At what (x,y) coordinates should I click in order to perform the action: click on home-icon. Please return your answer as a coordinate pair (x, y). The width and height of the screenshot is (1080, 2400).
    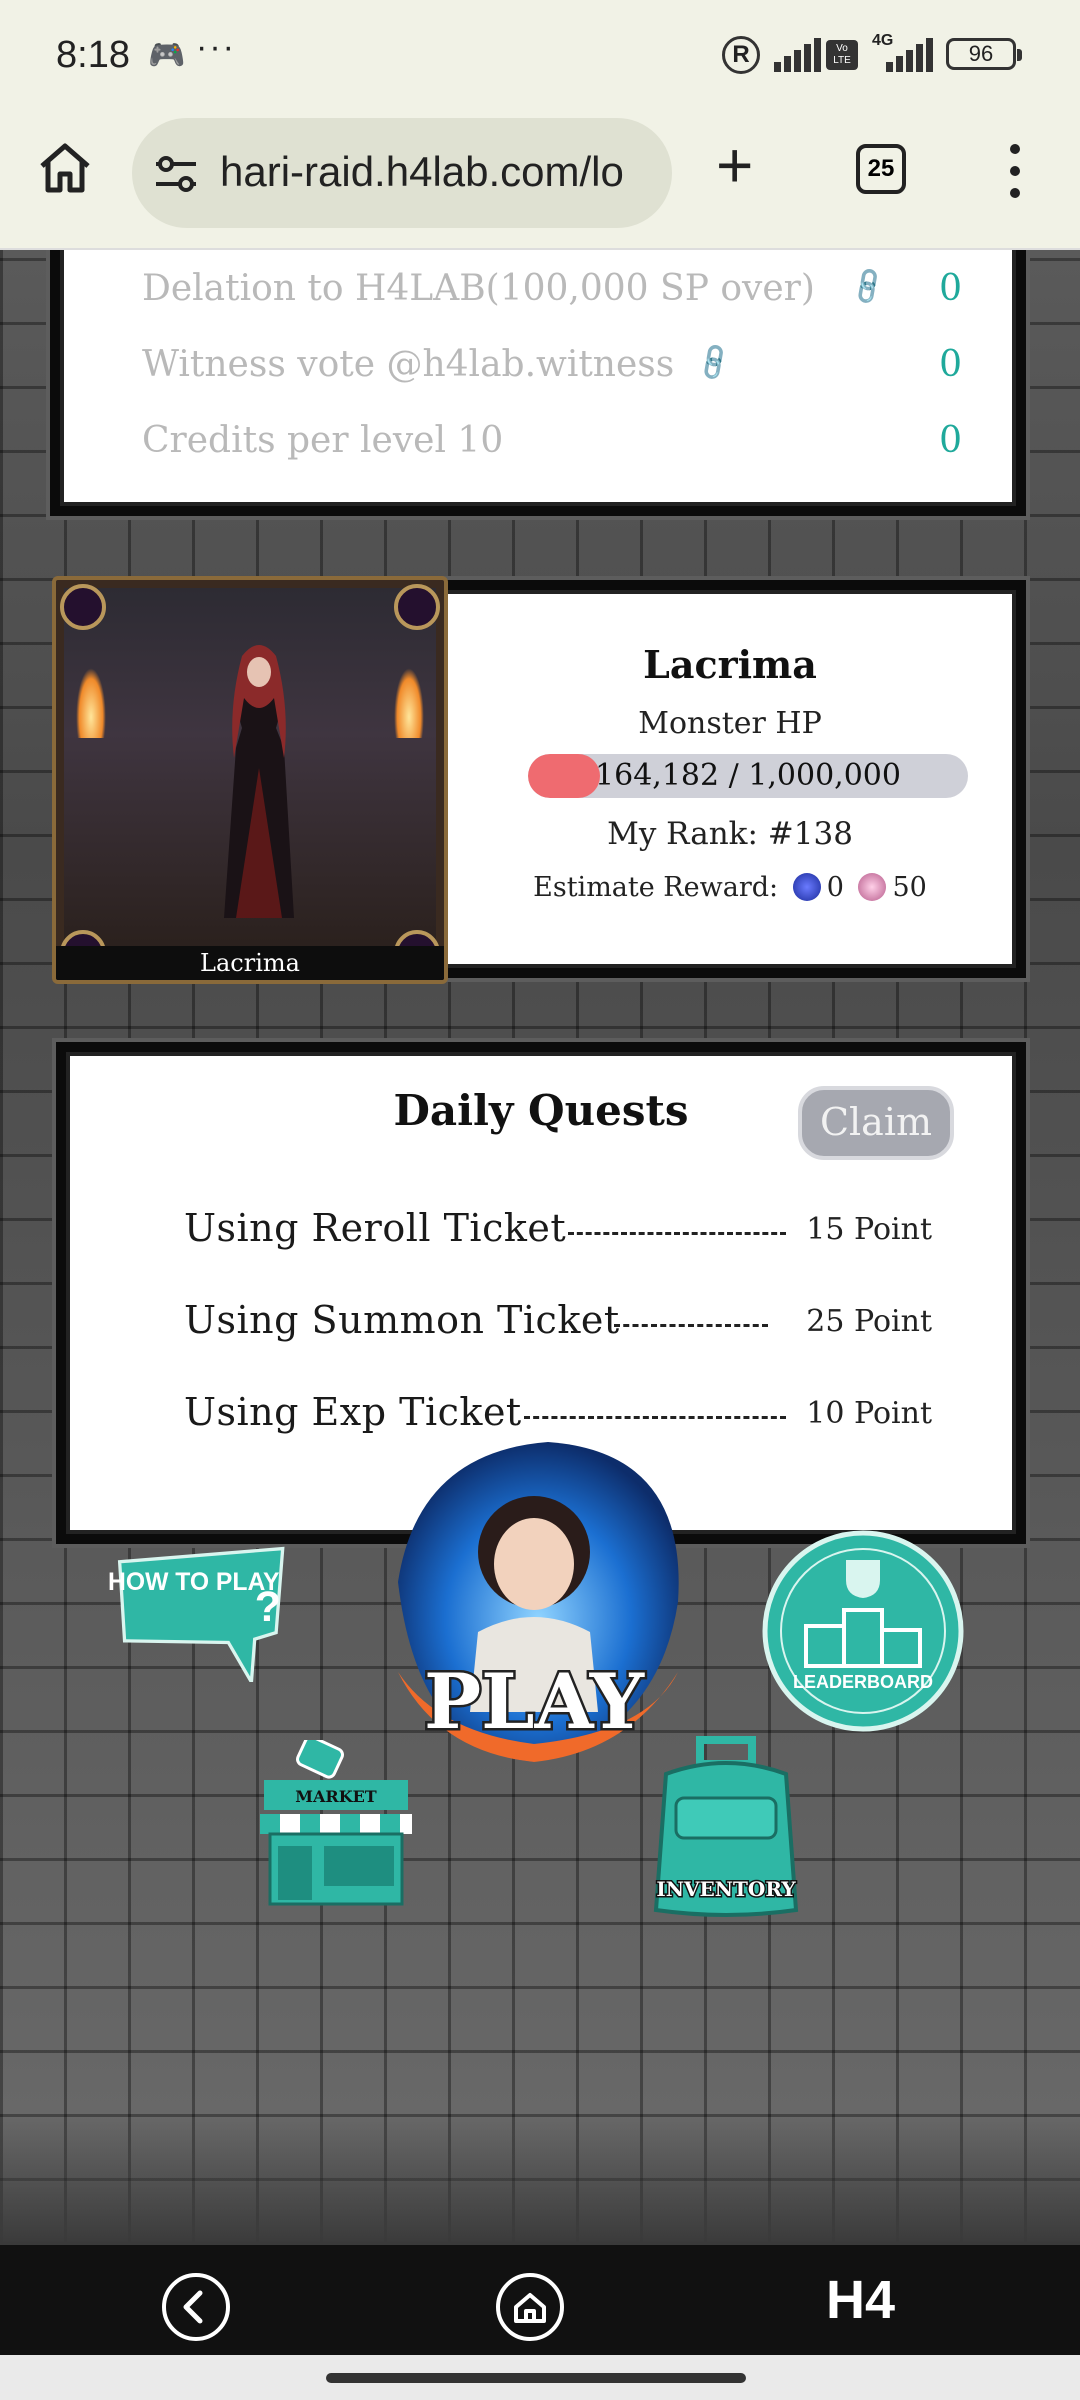
    Looking at the image, I should click on (65, 167).